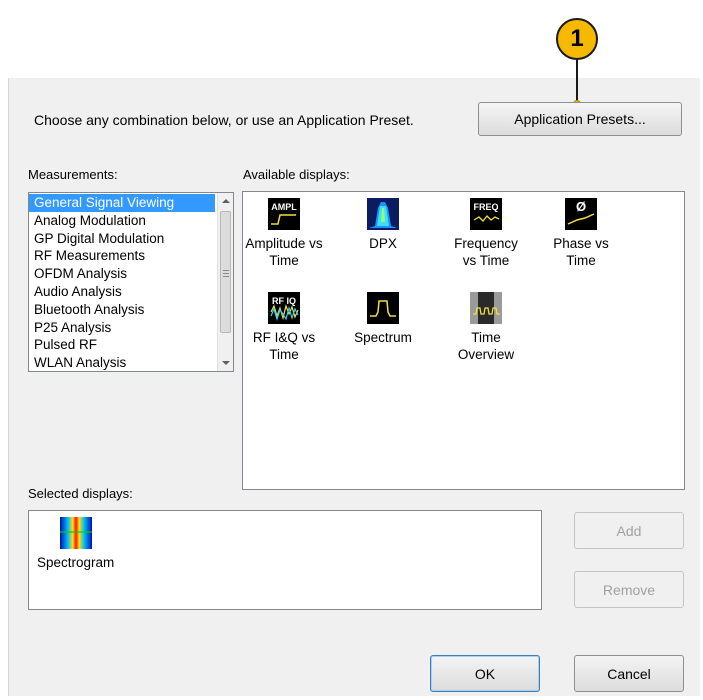 The width and height of the screenshot is (703, 700). I want to click on frequency-vs-time-icon: FREQ, so click(486, 214).